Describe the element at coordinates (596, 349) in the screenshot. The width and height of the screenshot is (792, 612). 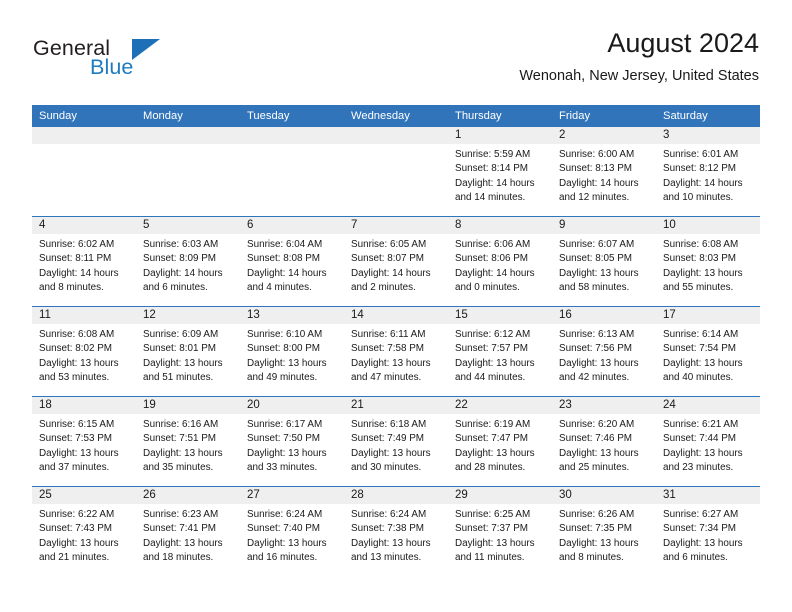
I see `sunset-text: Sunset: 7:56 PM` at that location.